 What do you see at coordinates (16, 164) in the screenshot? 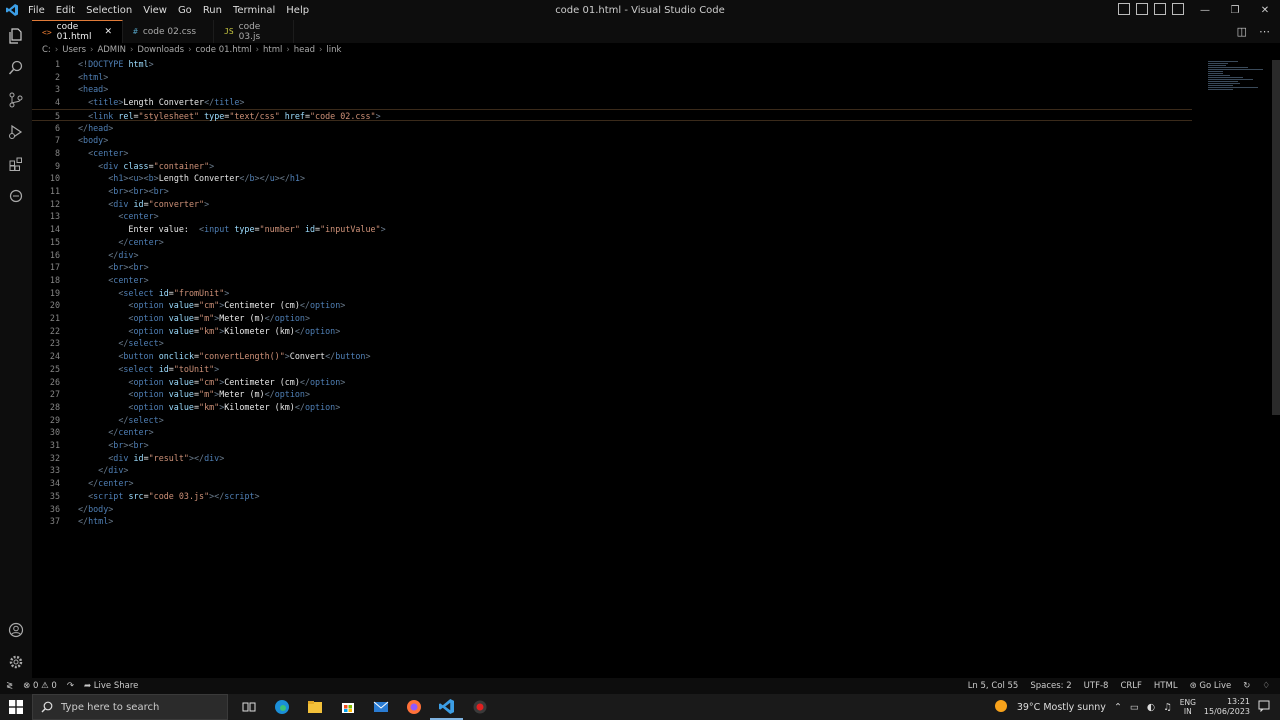
I see `extensions-icon` at bounding box center [16, 164].